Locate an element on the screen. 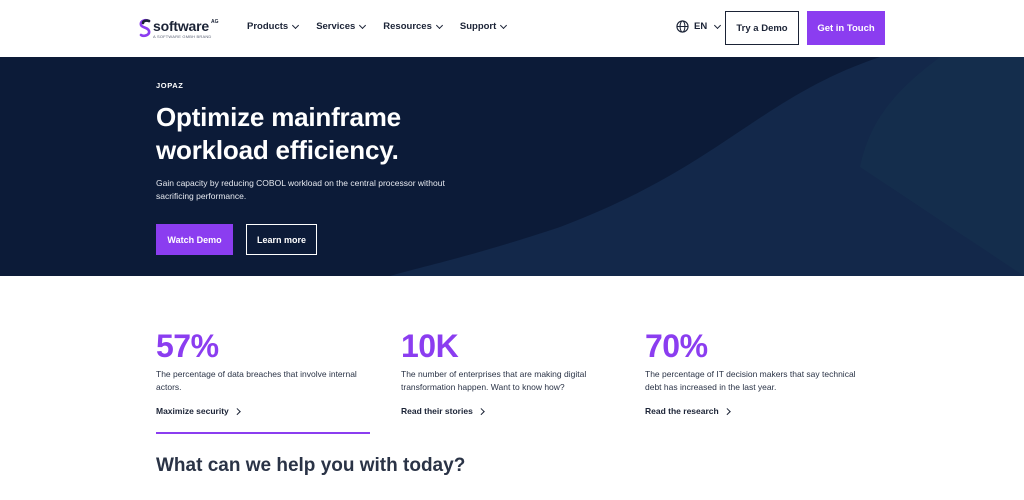  maximize-security-link: Maximize security is located at coordinates (198, 411).